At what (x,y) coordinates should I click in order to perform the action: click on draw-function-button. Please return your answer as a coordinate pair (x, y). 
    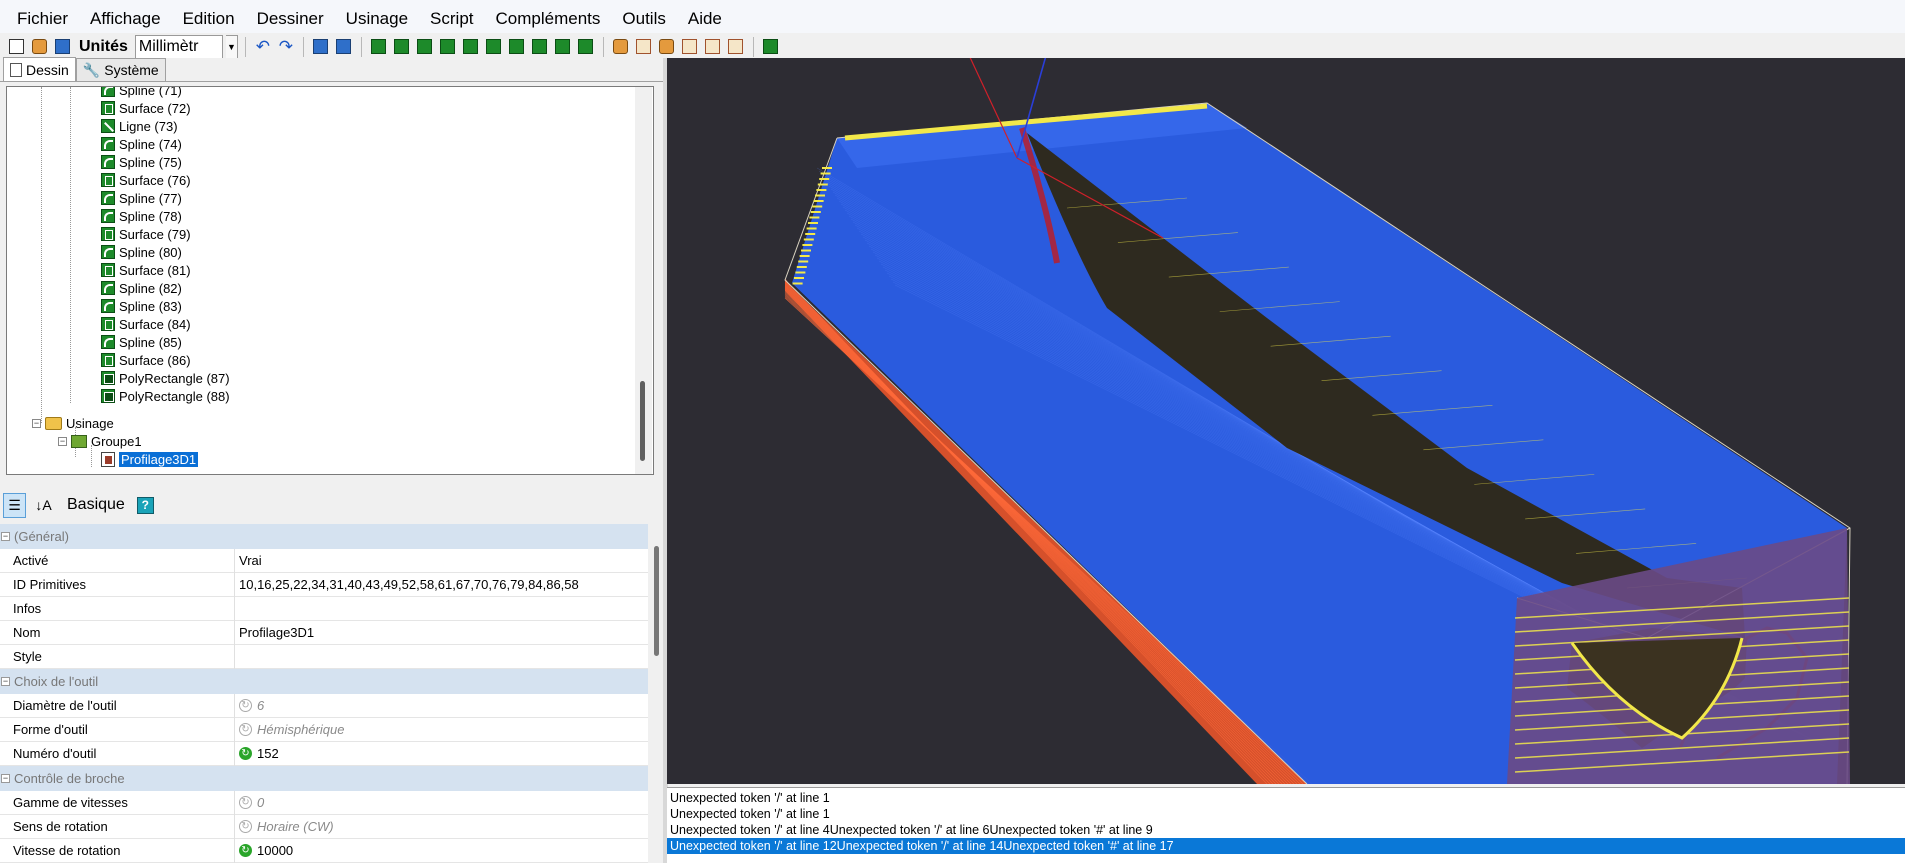
    Looking at the image, I should click on (586, 47).